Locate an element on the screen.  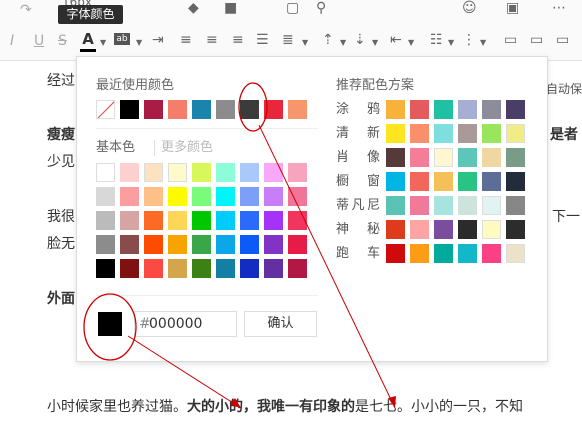
layout2-icon: ▭ is located at coordinates (536, 40).